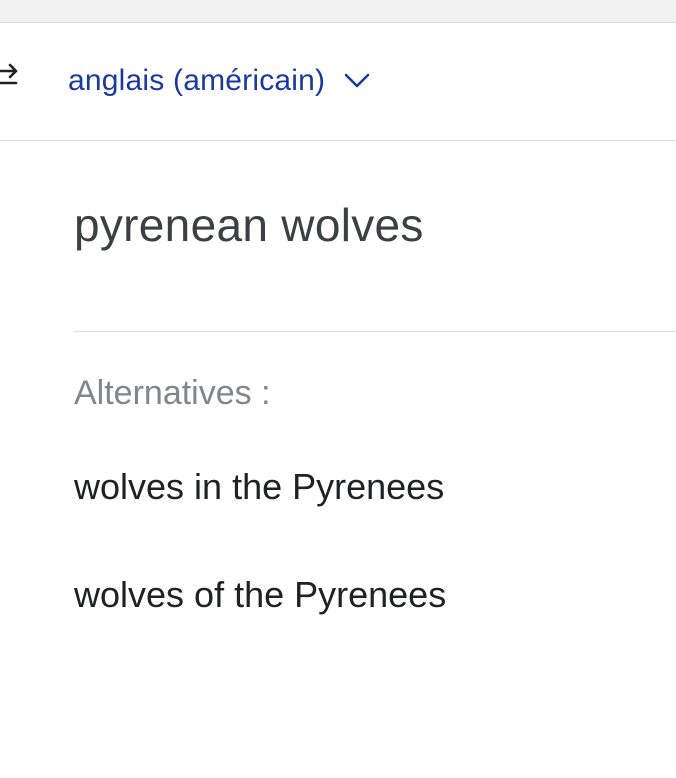  What do you see at coordinates (357, 81) in the screenshot?
I see `chevron-down-icon` at bounding box center [357, 81].